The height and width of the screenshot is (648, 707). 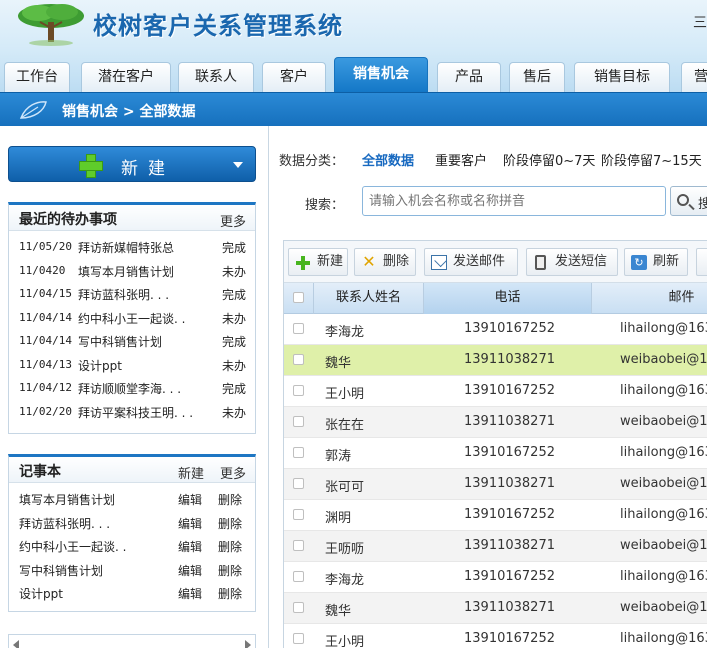 I want to click on column-header-phone: 电话, so click(x=508, y=298).